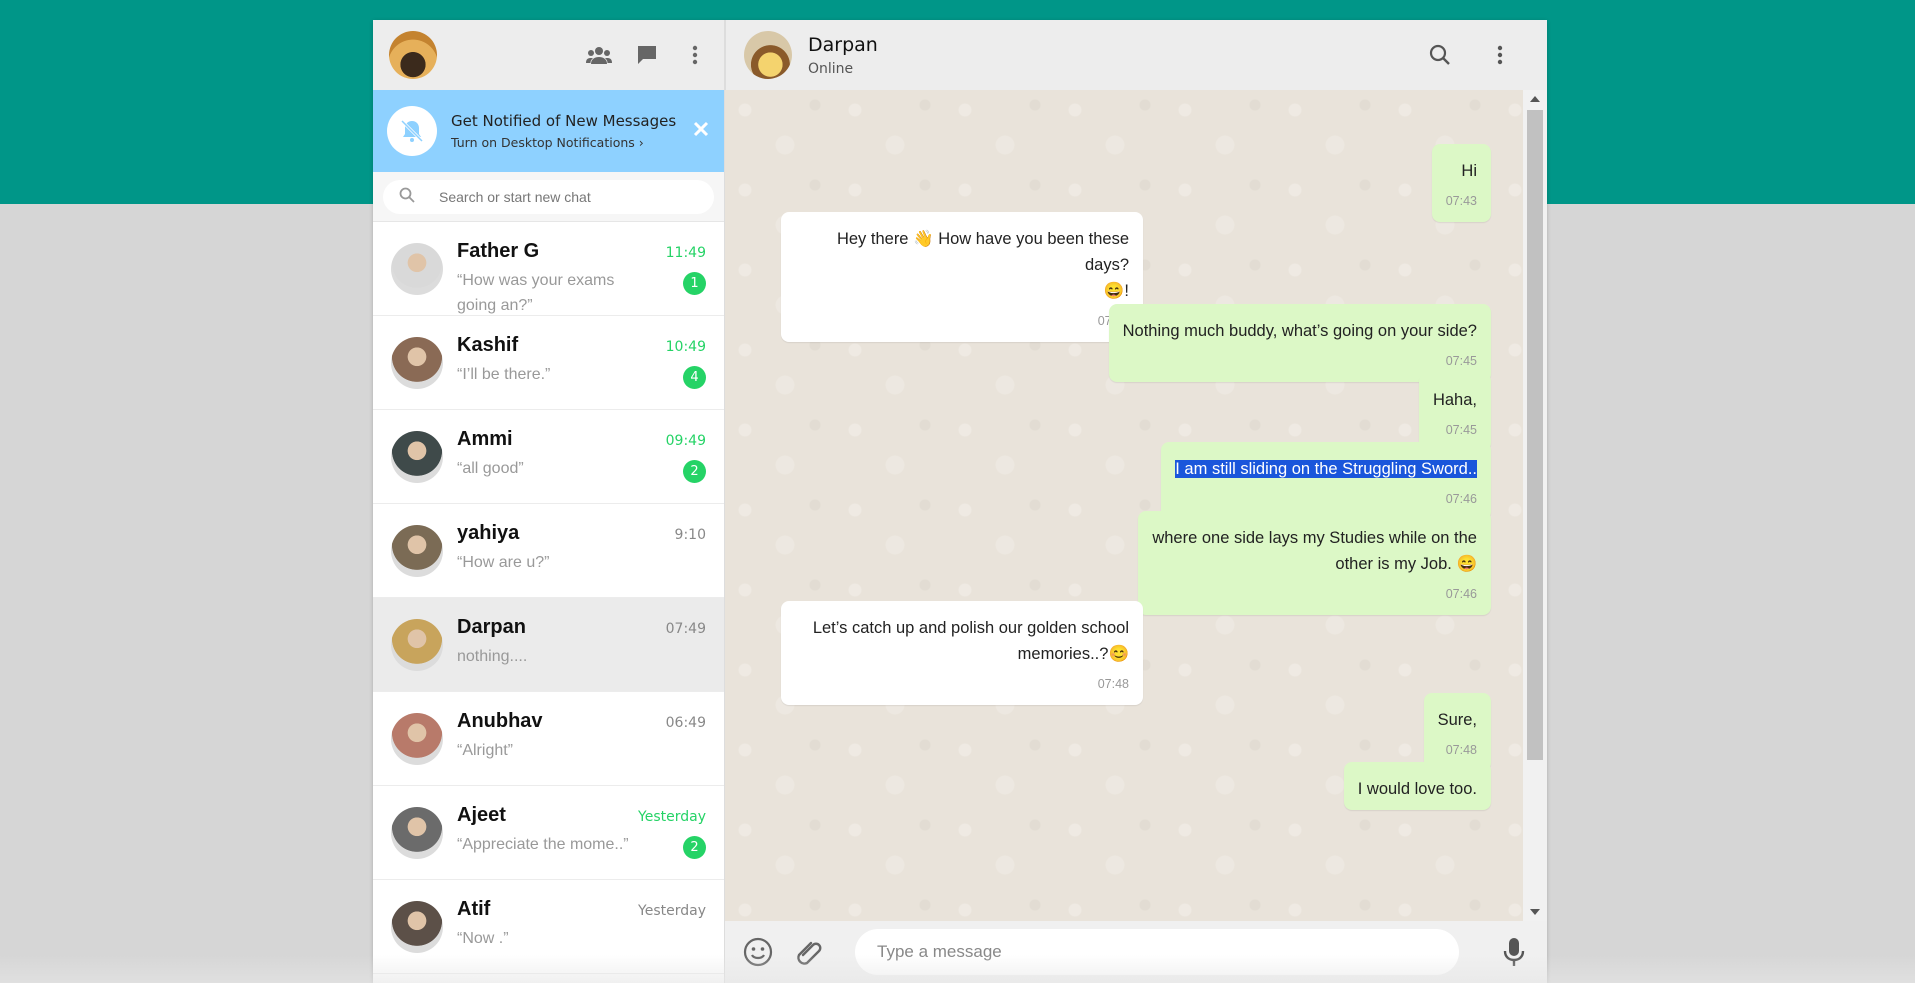 The width and height of the screenshot is (1915, 983). Describe the element at coordinates (1116, 291) in the screenshot. I see `message-line-2: 😄!` at that location.